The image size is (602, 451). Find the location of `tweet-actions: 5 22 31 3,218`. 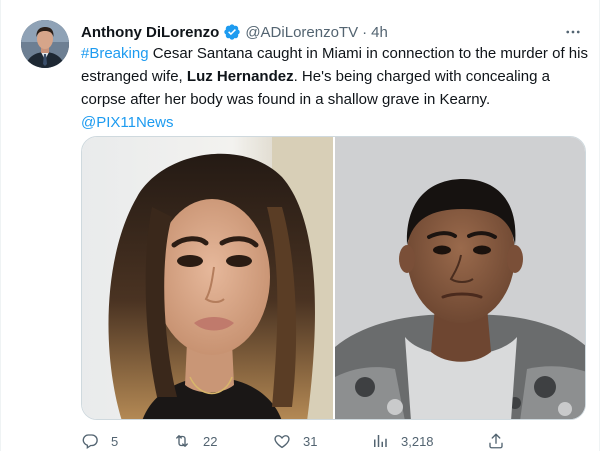

tweet-actions: 5 22 31 3,218 is located at coordinates (336, 441).